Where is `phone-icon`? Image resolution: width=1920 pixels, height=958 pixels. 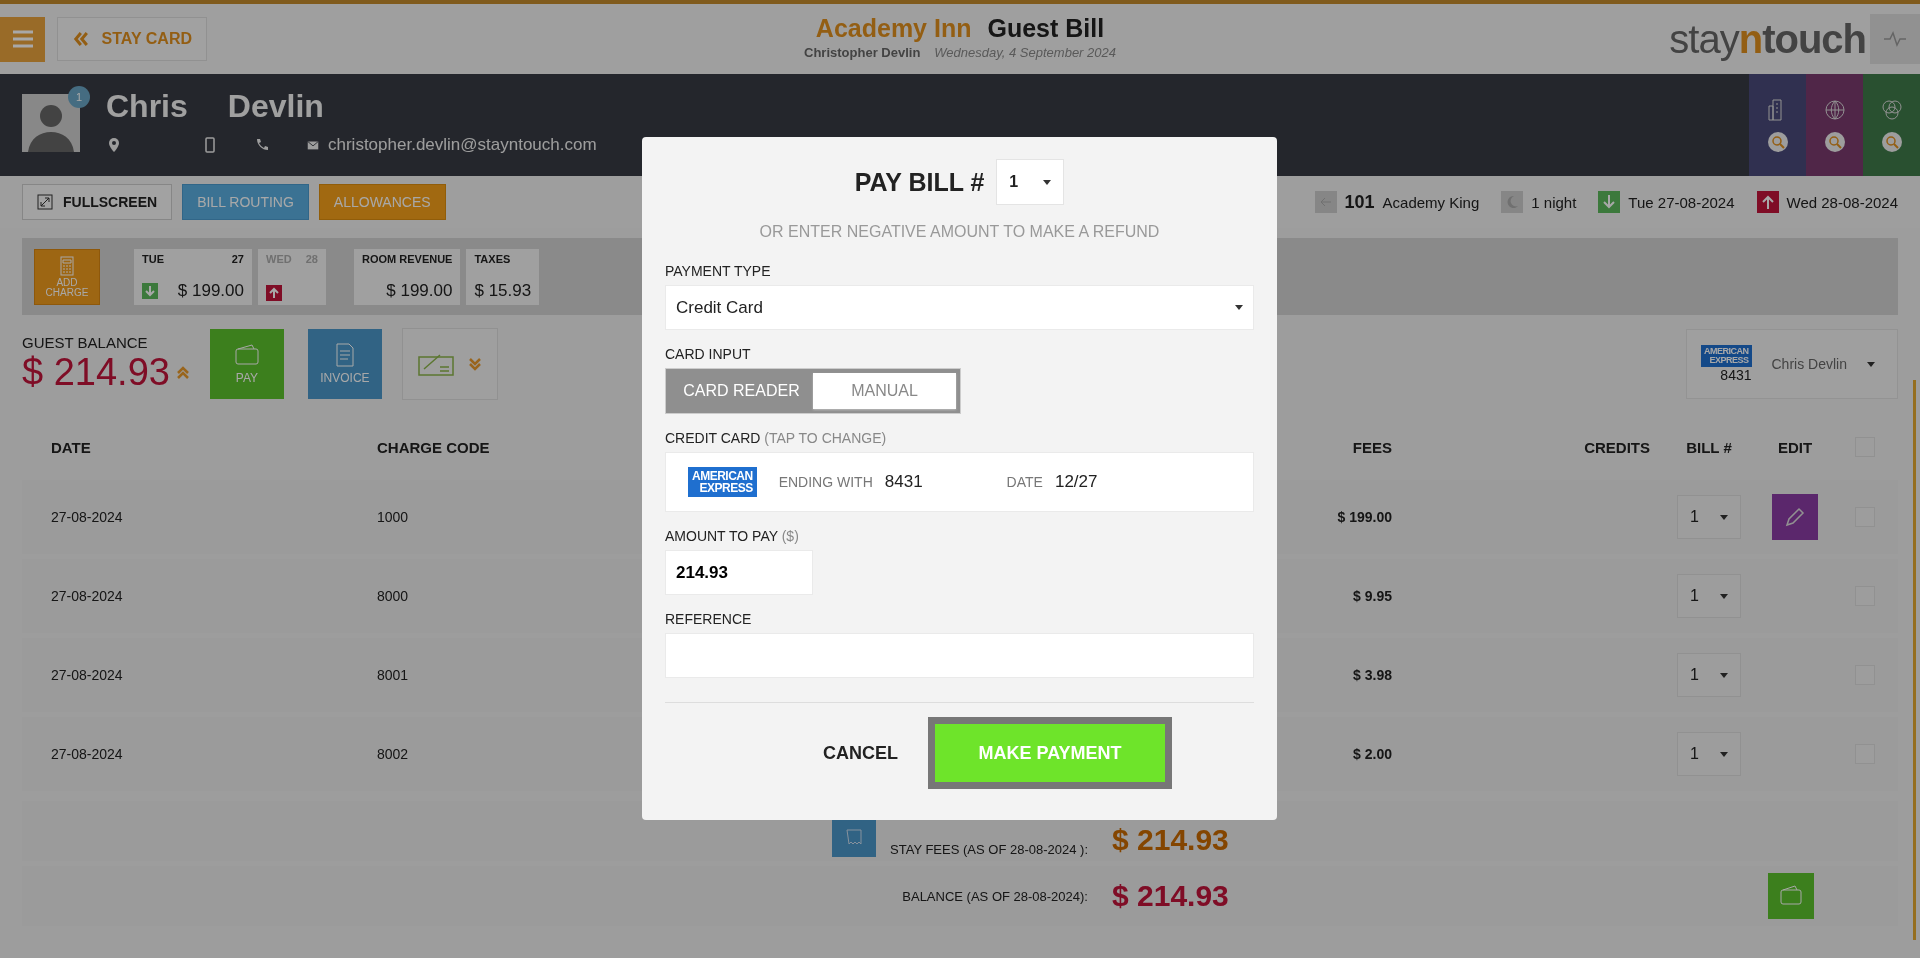 phone-icon is located at coordinates (262, 145).